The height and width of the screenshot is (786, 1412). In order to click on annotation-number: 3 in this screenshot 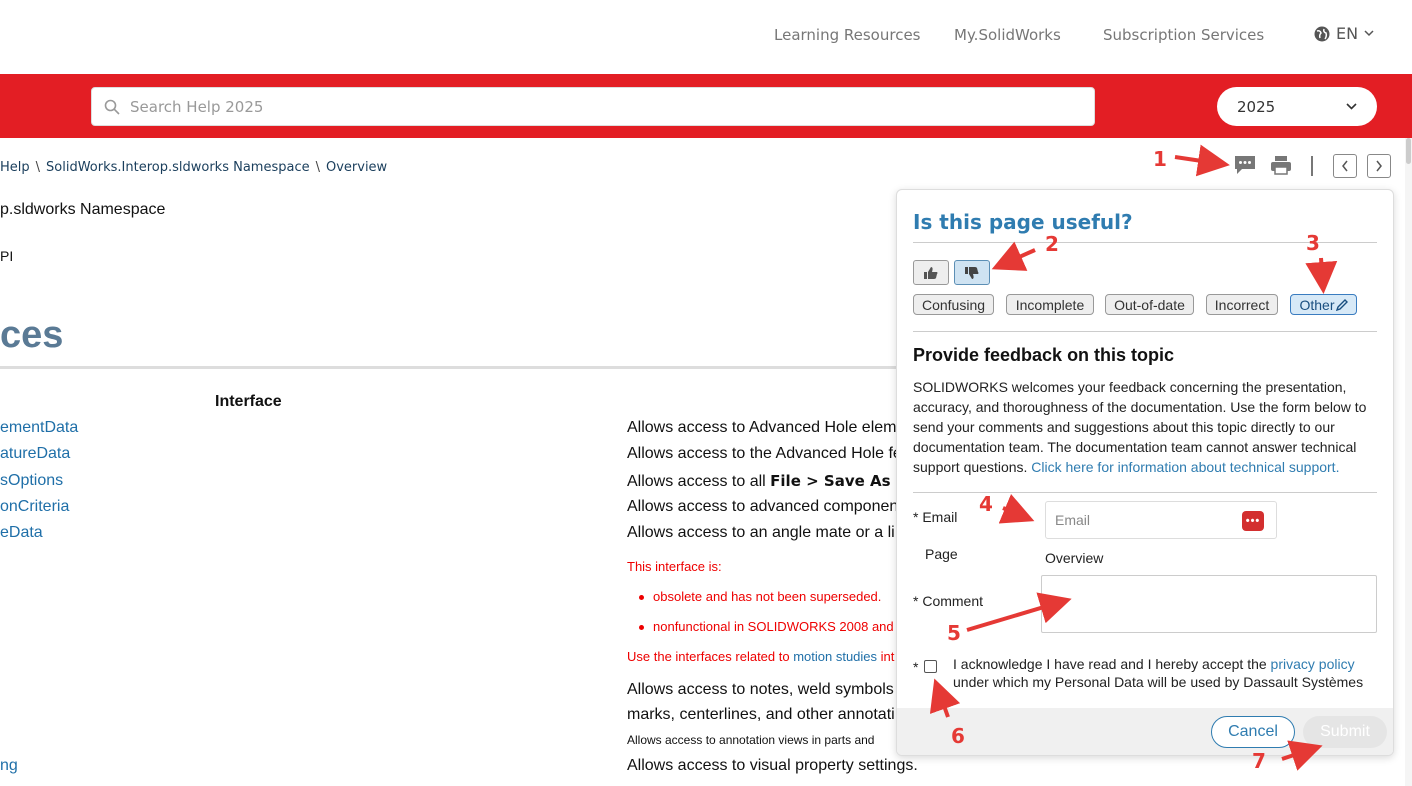, I will do `click(1313, 243)`.